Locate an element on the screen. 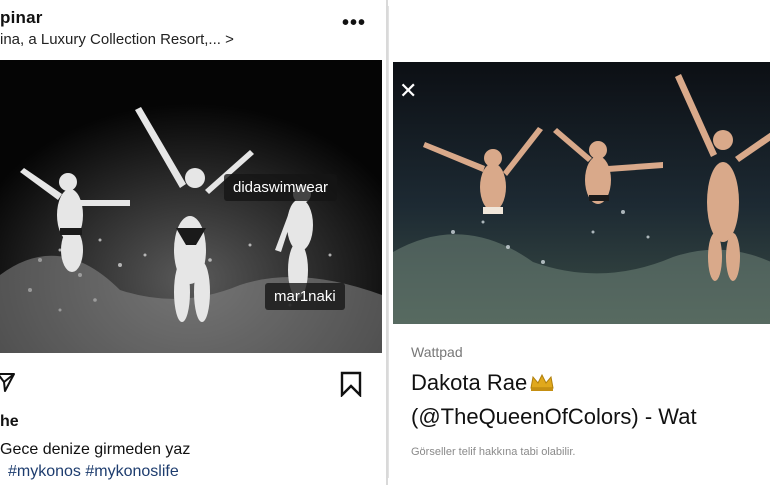 The image size is (770, 485). result-title-text: Dakota Rae is located at coordinates (469, 382).